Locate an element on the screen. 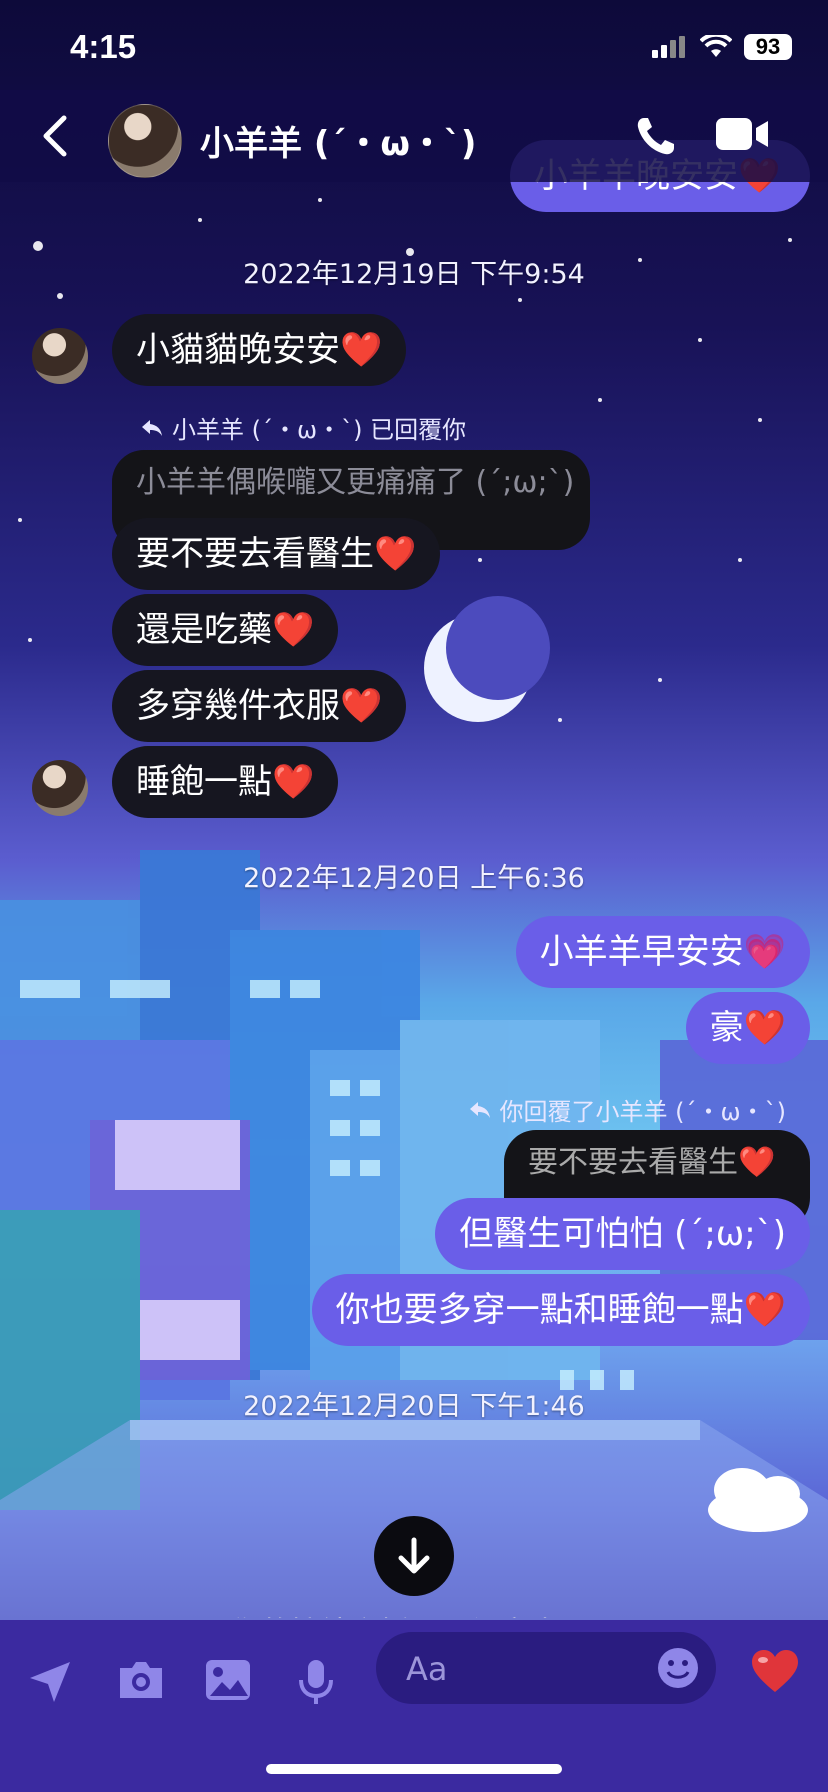 The height and width of the screenshot is (1792, 828). status-time: 4:15 is located at coordinates (103, 46).